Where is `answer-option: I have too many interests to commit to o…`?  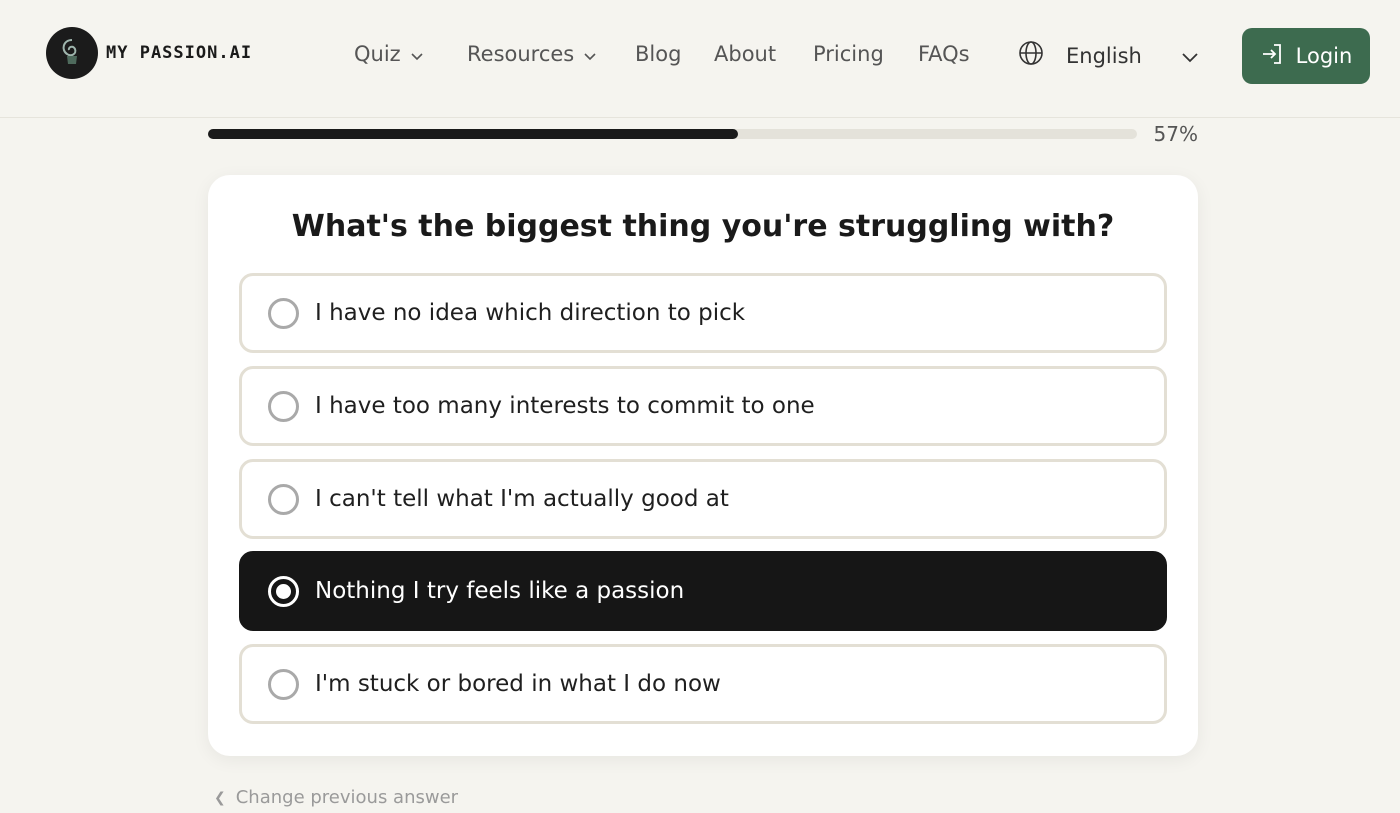
answer-option: I have too many interests to commit to o… is located at coordinates (703, 406).